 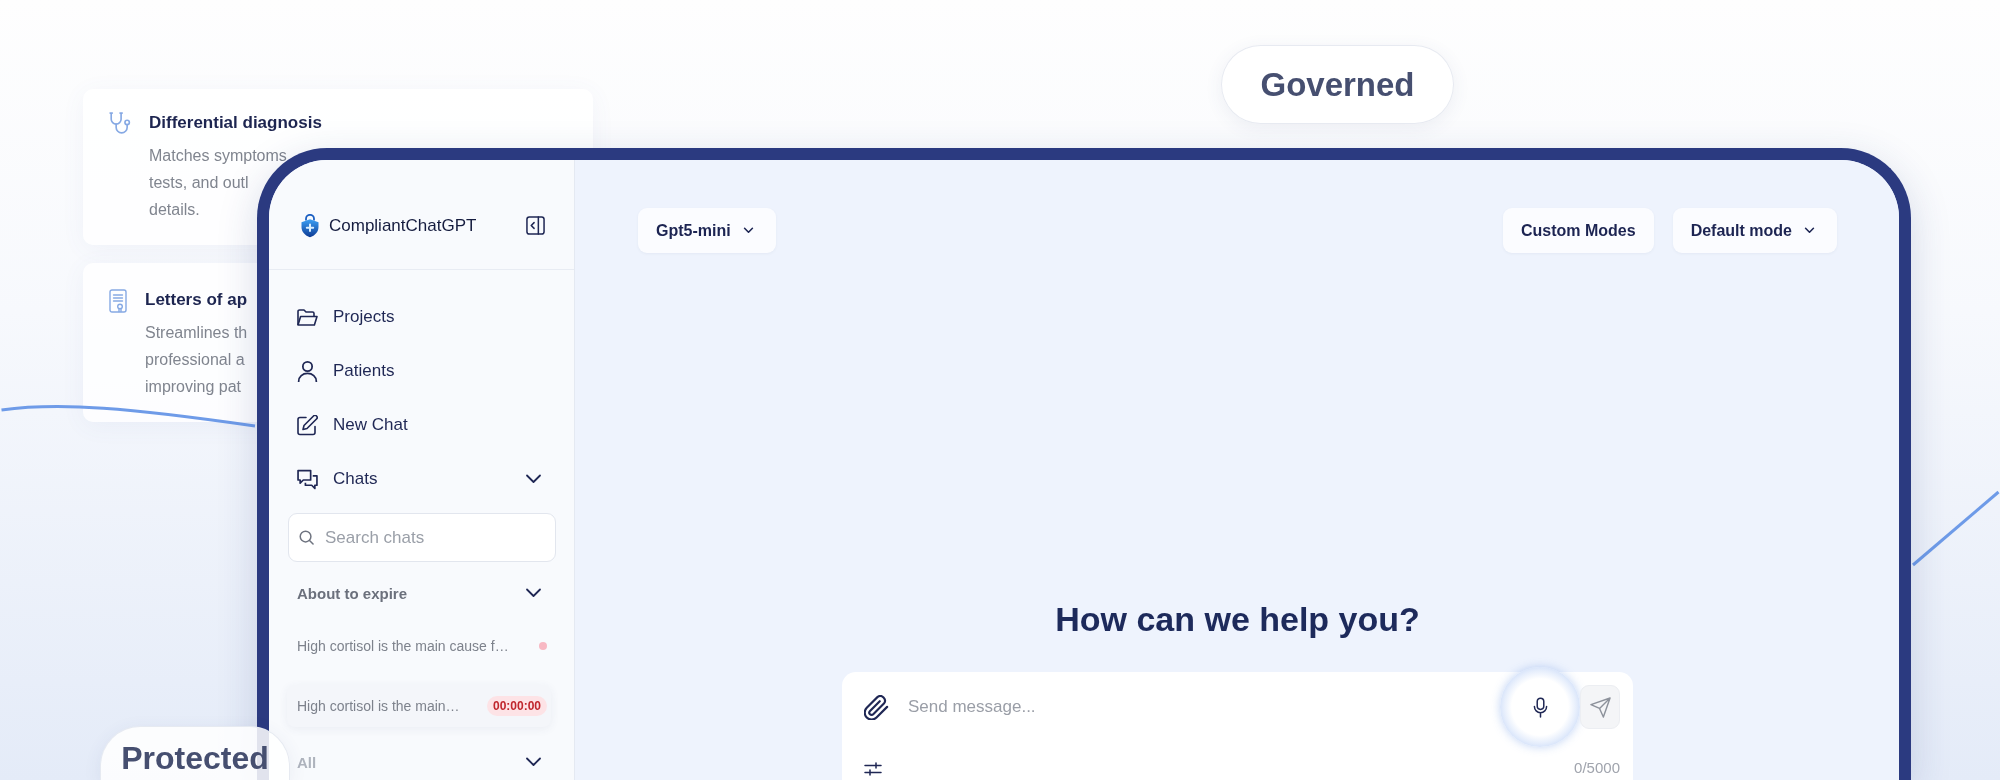 What do you see at coordinates (419, 706) in the screenshot?
I see `chat-item: High cortisol is the main… 00:00:00` at bounding box center [419, 706].